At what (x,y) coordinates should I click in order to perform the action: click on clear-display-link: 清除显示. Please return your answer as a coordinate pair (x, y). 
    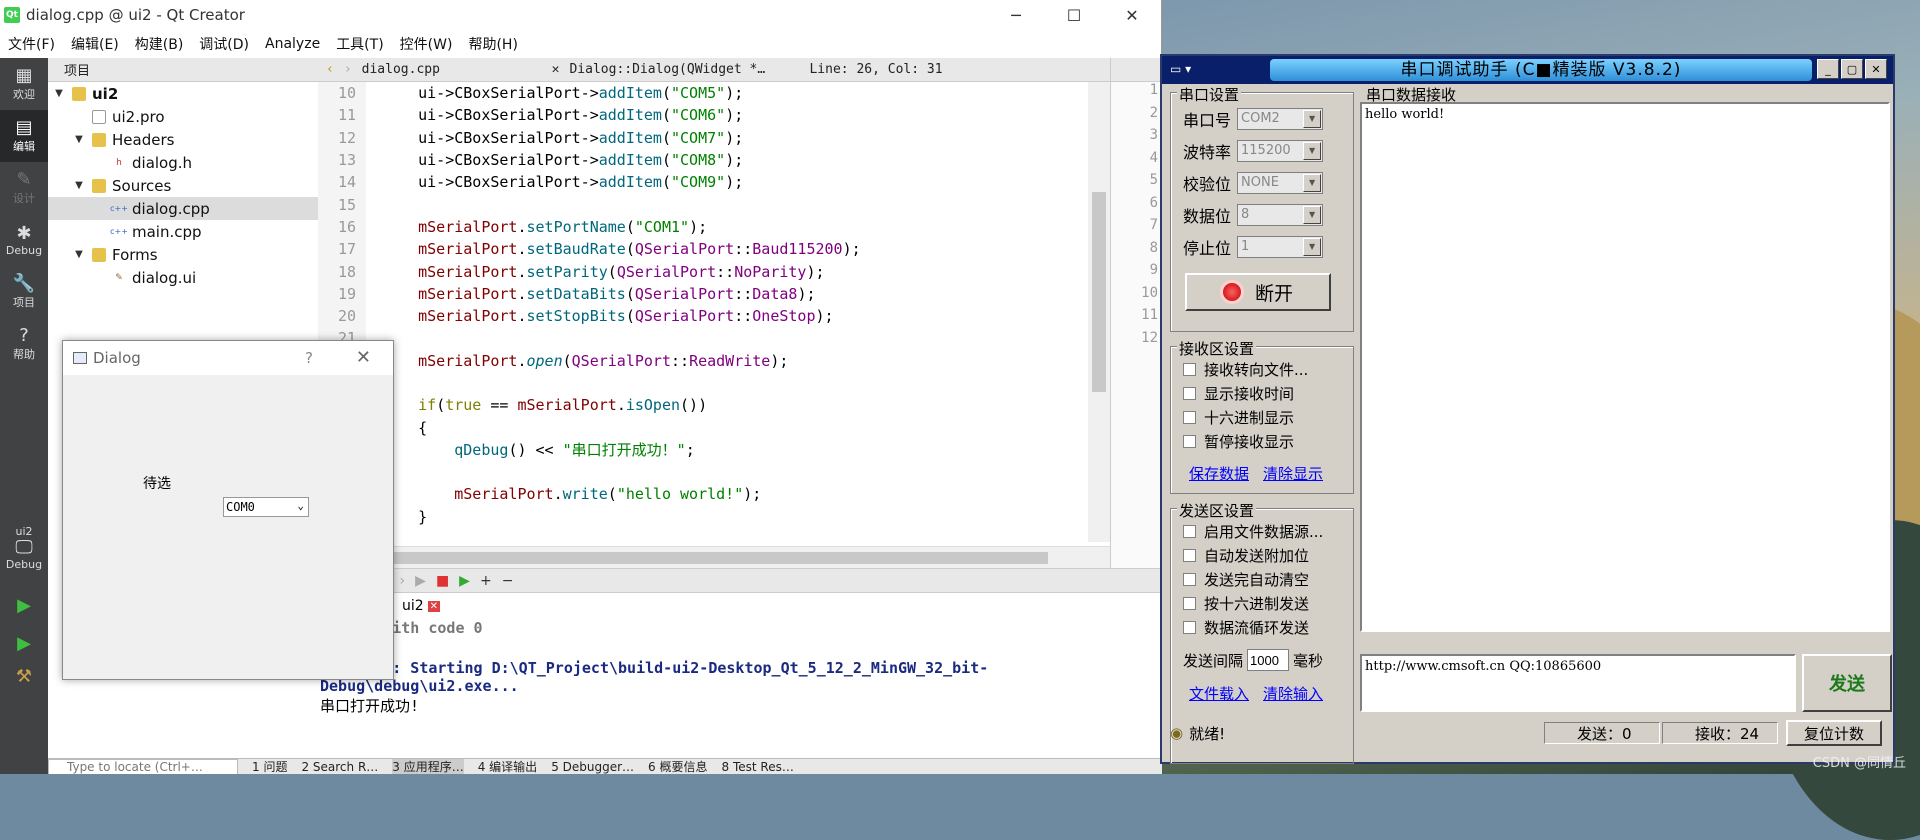
    Looking at the image, I should click on (1293, 473).